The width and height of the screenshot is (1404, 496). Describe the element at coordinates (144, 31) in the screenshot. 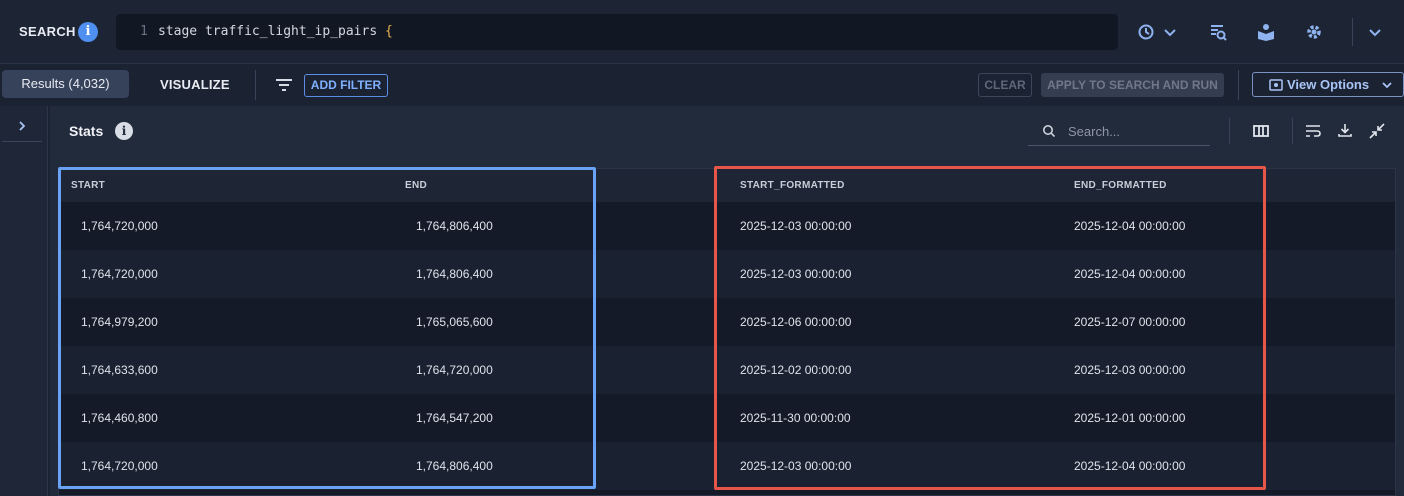

I see `line-number: 1` at that location.